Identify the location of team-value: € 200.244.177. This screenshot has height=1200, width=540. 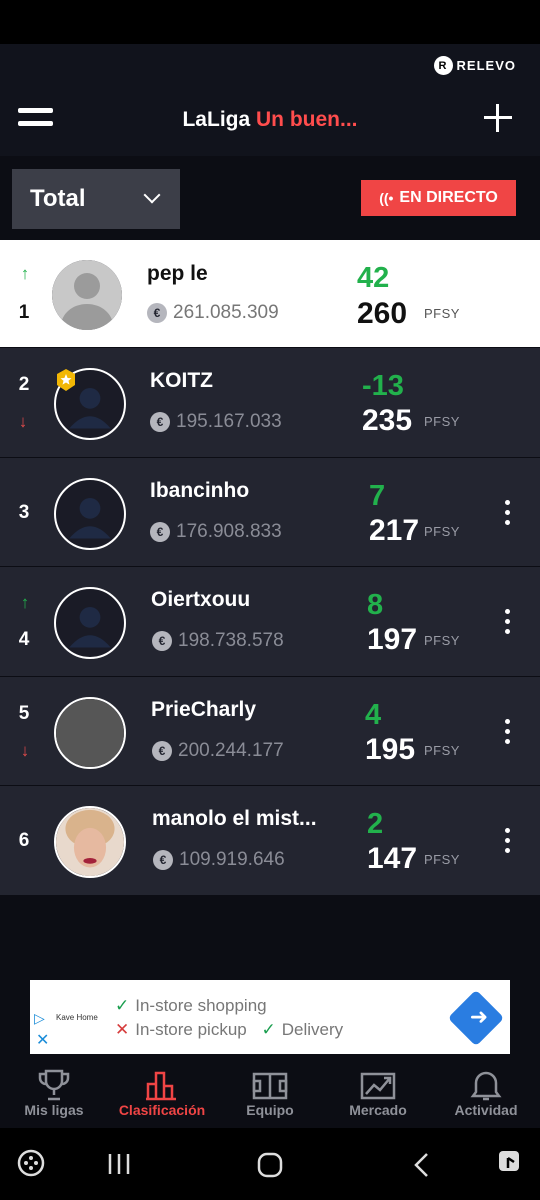
(218, 751).